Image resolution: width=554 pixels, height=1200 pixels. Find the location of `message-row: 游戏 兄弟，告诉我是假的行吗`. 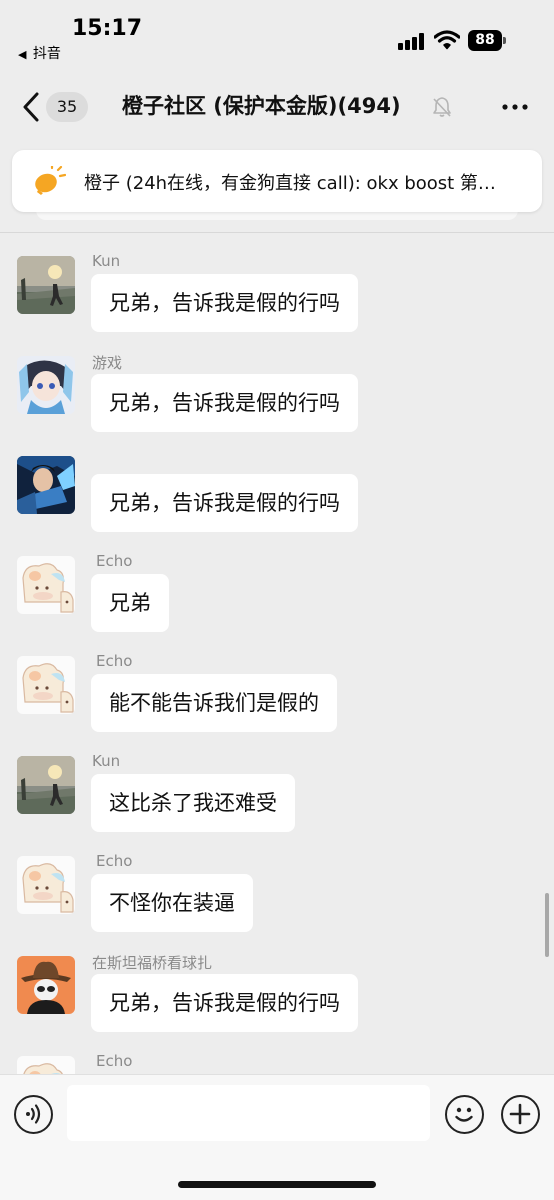

message-row: 游戏 兄弟，告诉我是假的行吗 is located at coordinates (277, 392).